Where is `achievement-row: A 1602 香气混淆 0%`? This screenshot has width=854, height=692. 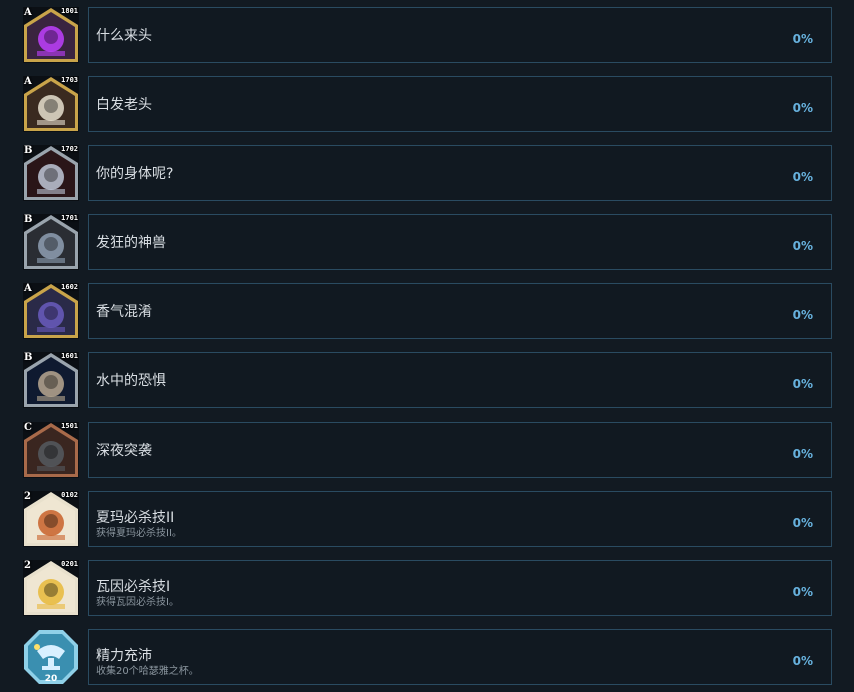
achievement-row: A 1602 香气混淆 0% is located at coordinates (427, 312).